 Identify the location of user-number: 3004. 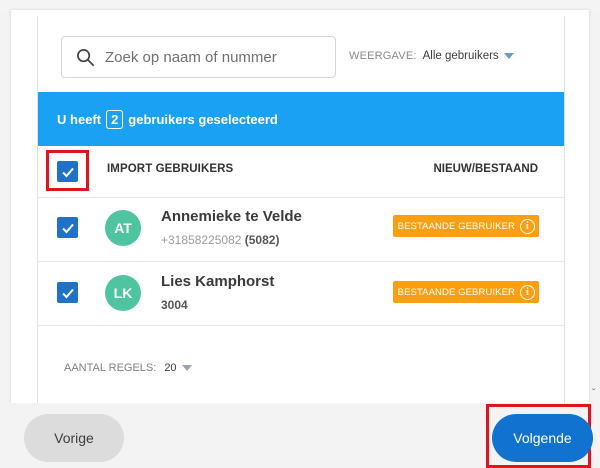
(174, 305).